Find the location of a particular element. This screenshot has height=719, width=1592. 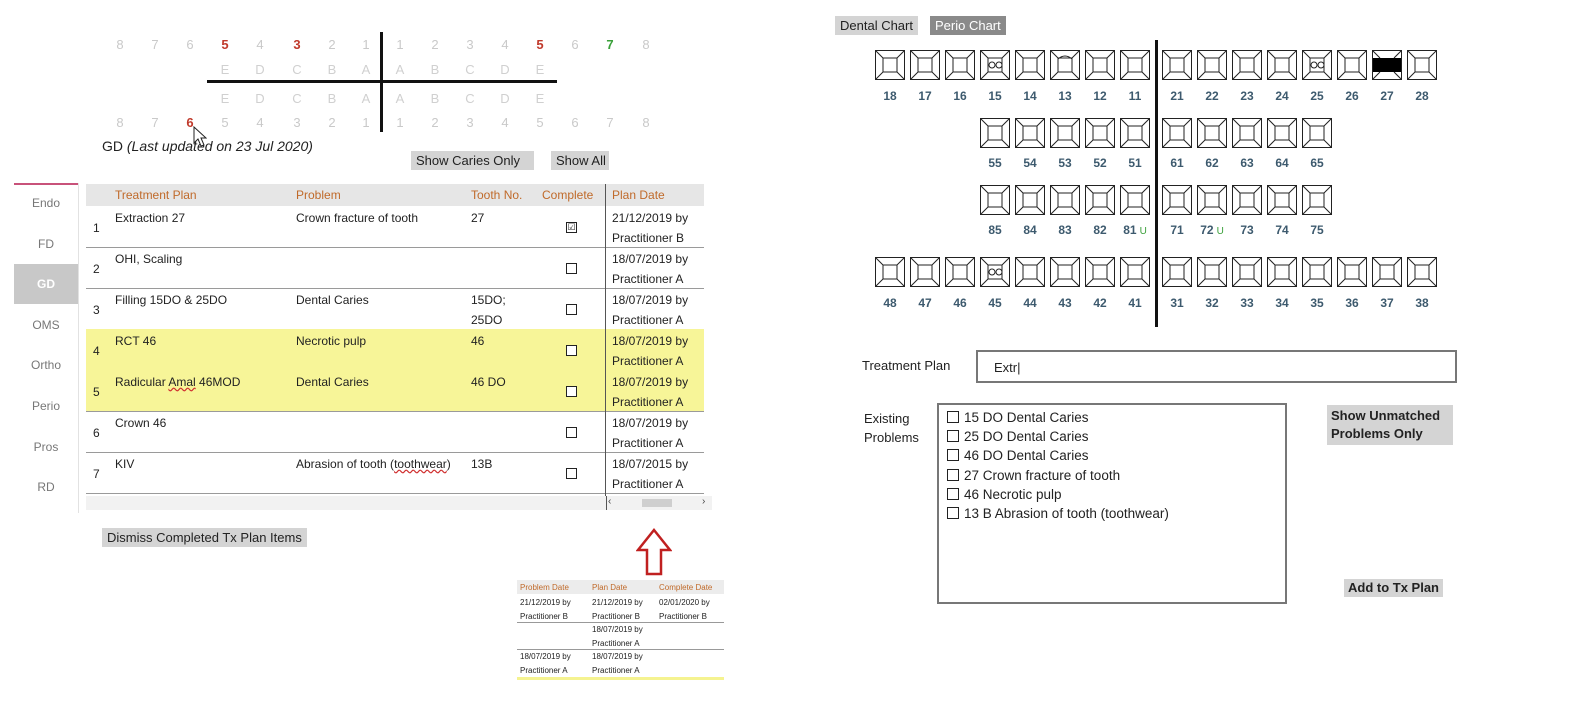

scrollbar-thumb is located at coordinates (657, 503).